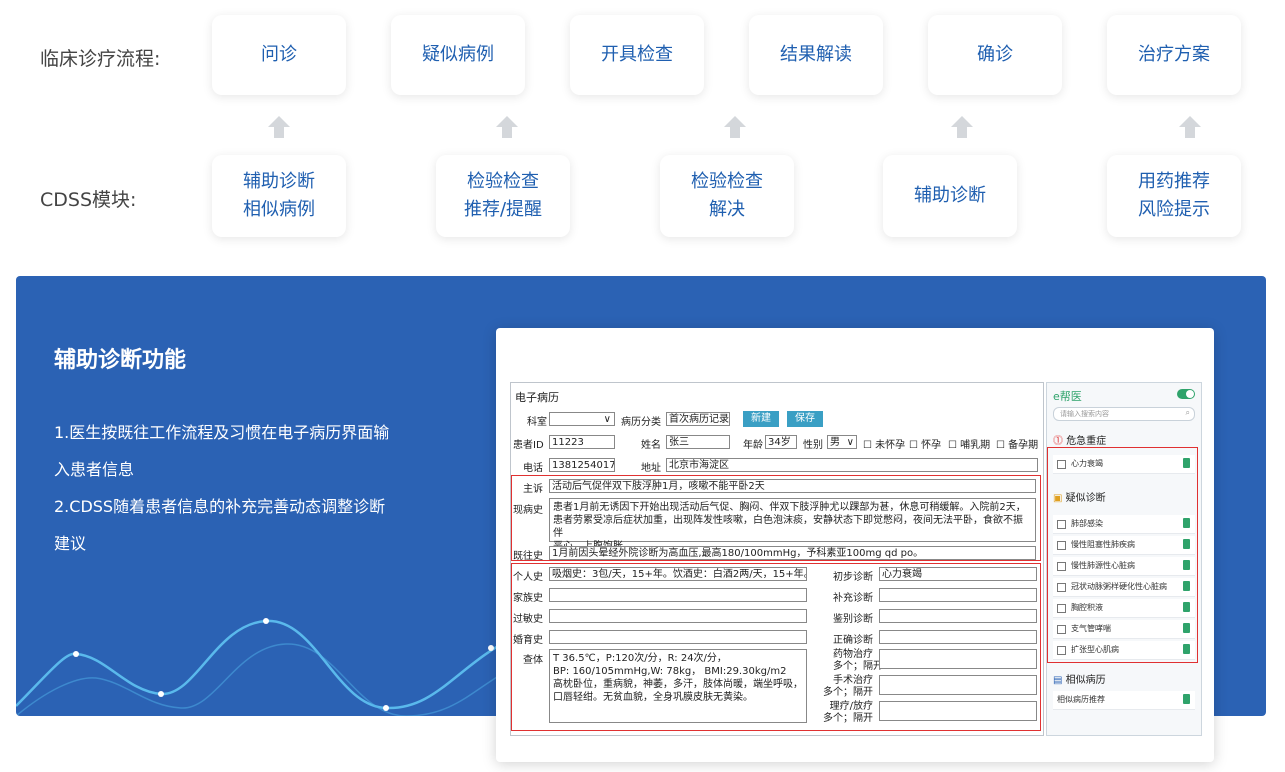 This screenshot has height=772, width=1285. I want to click on sidebar-search-input: 请输入搜索内容 ⌕, so click(1124, 414).